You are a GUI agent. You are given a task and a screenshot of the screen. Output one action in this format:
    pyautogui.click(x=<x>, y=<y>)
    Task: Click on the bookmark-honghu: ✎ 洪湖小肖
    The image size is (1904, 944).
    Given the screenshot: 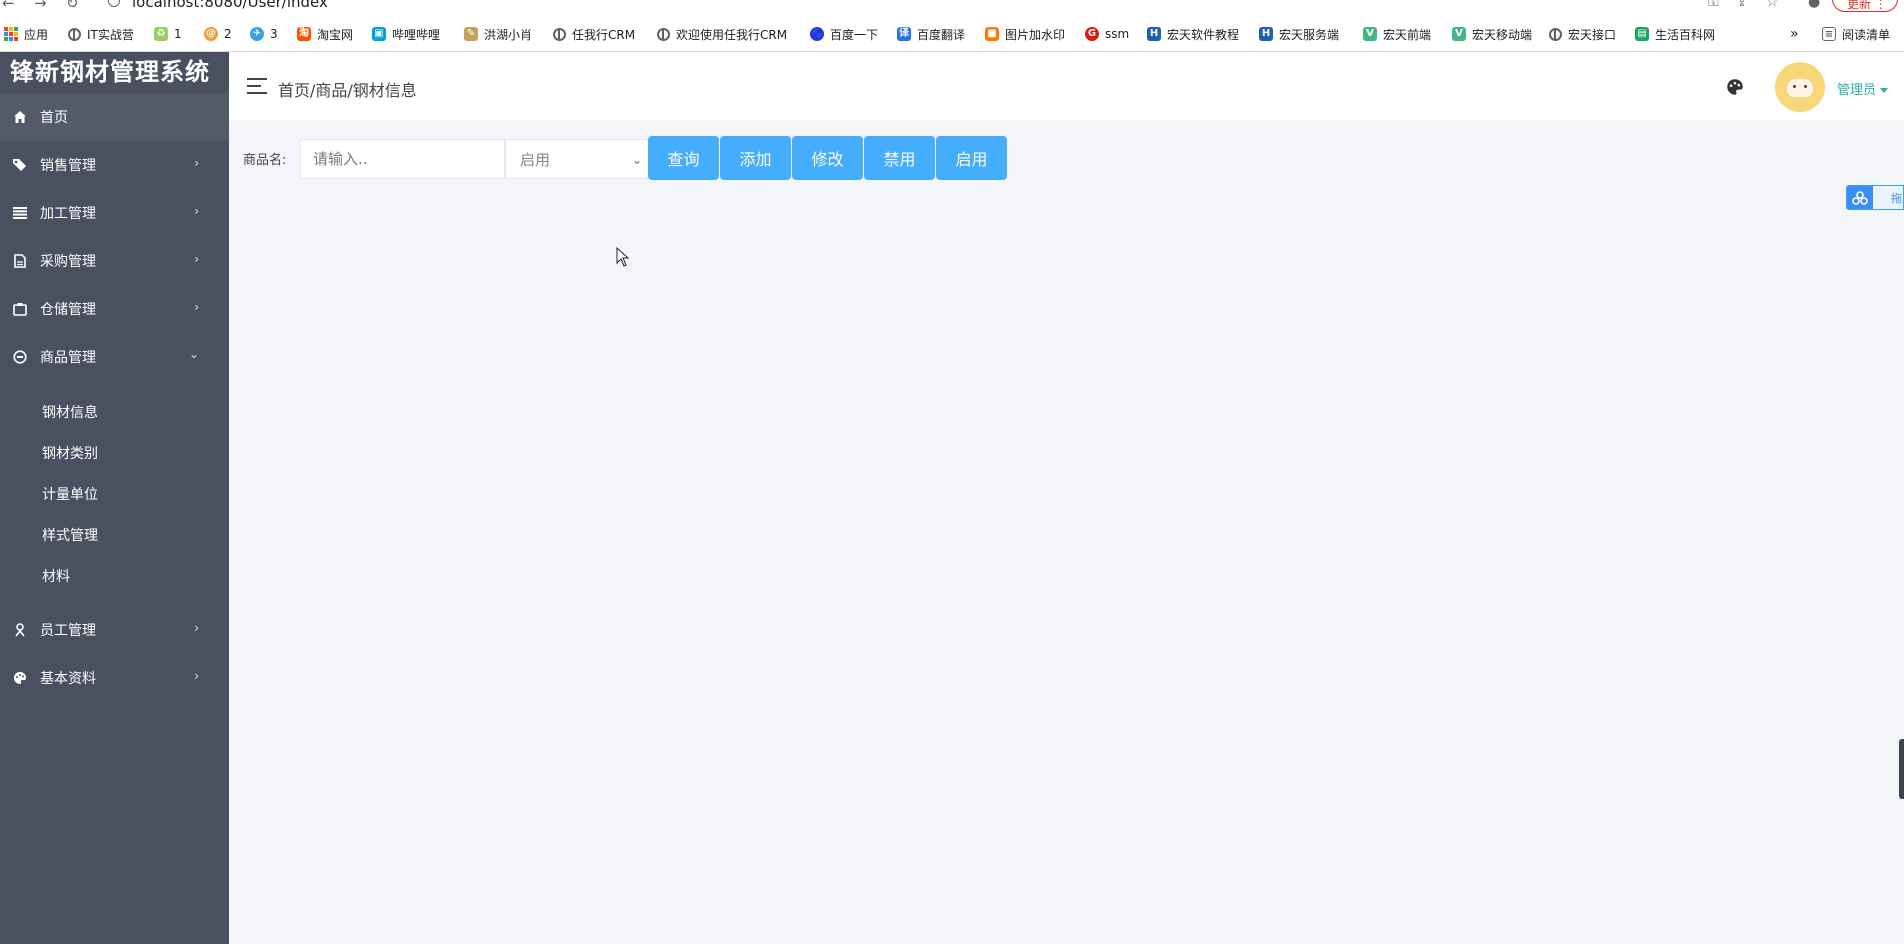 What is the action you would take?
    pyautogui.click(x=498, y=34)
    